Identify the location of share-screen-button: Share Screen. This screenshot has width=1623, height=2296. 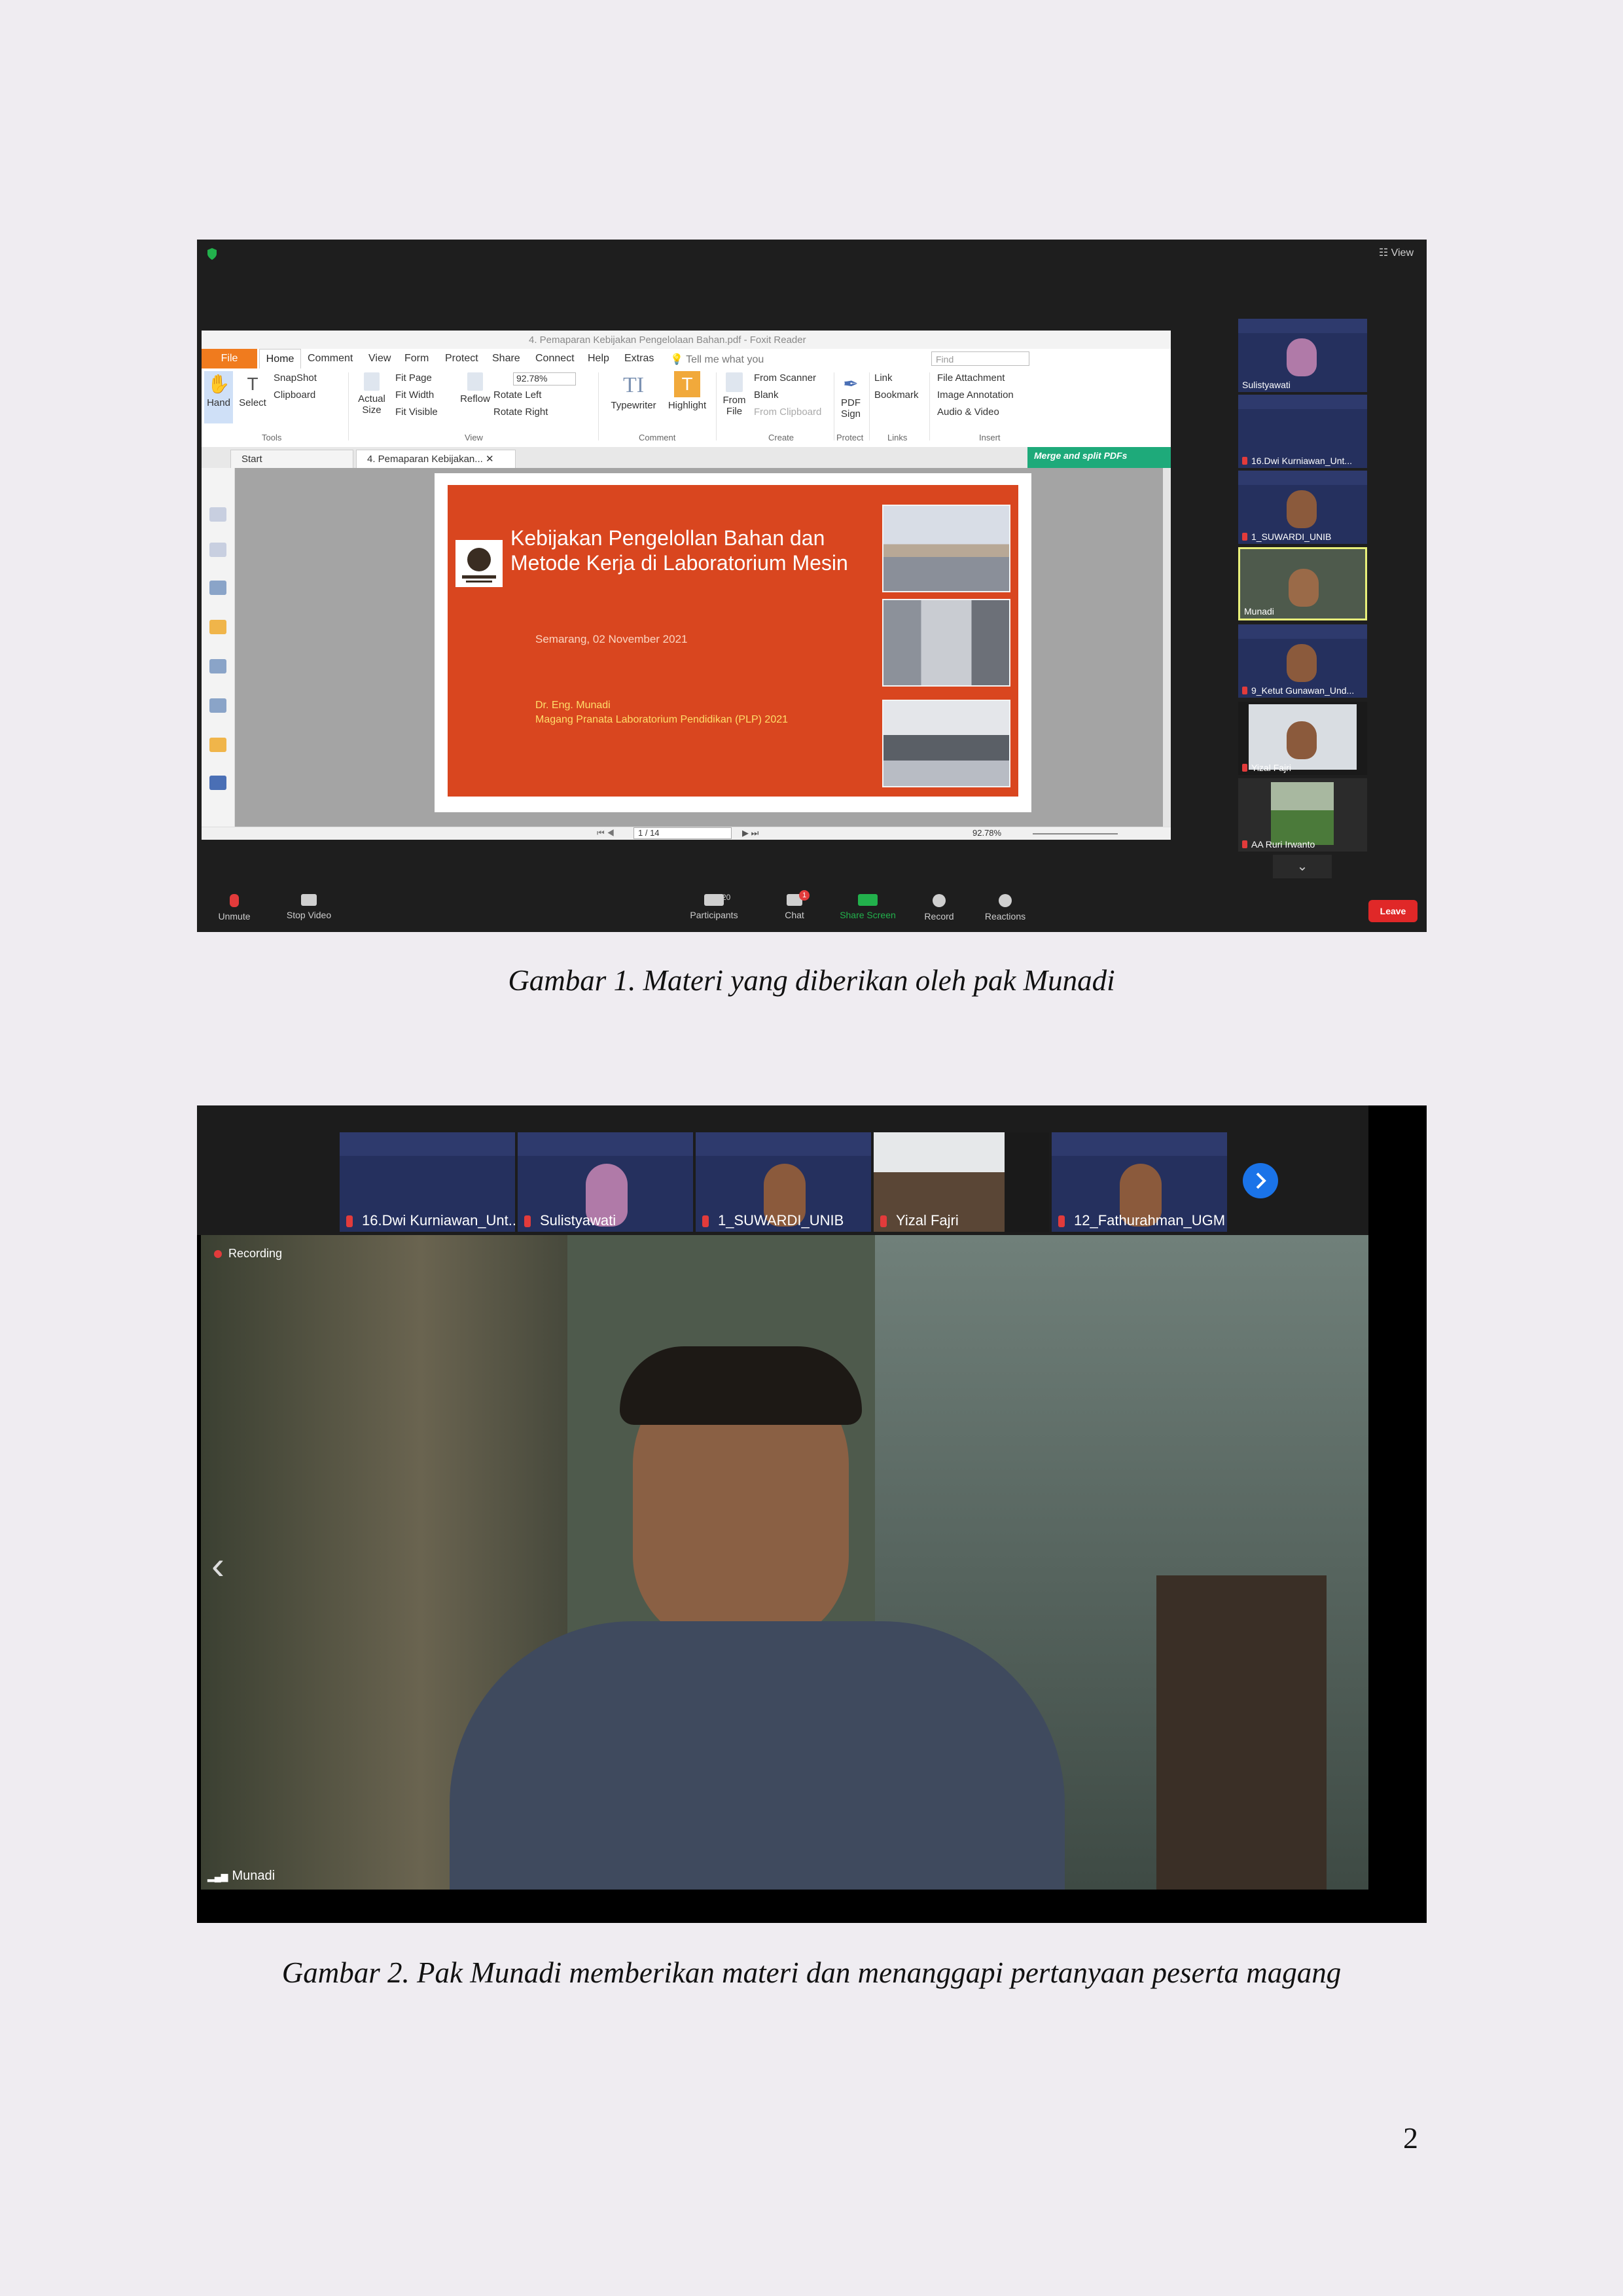
(868, 907).